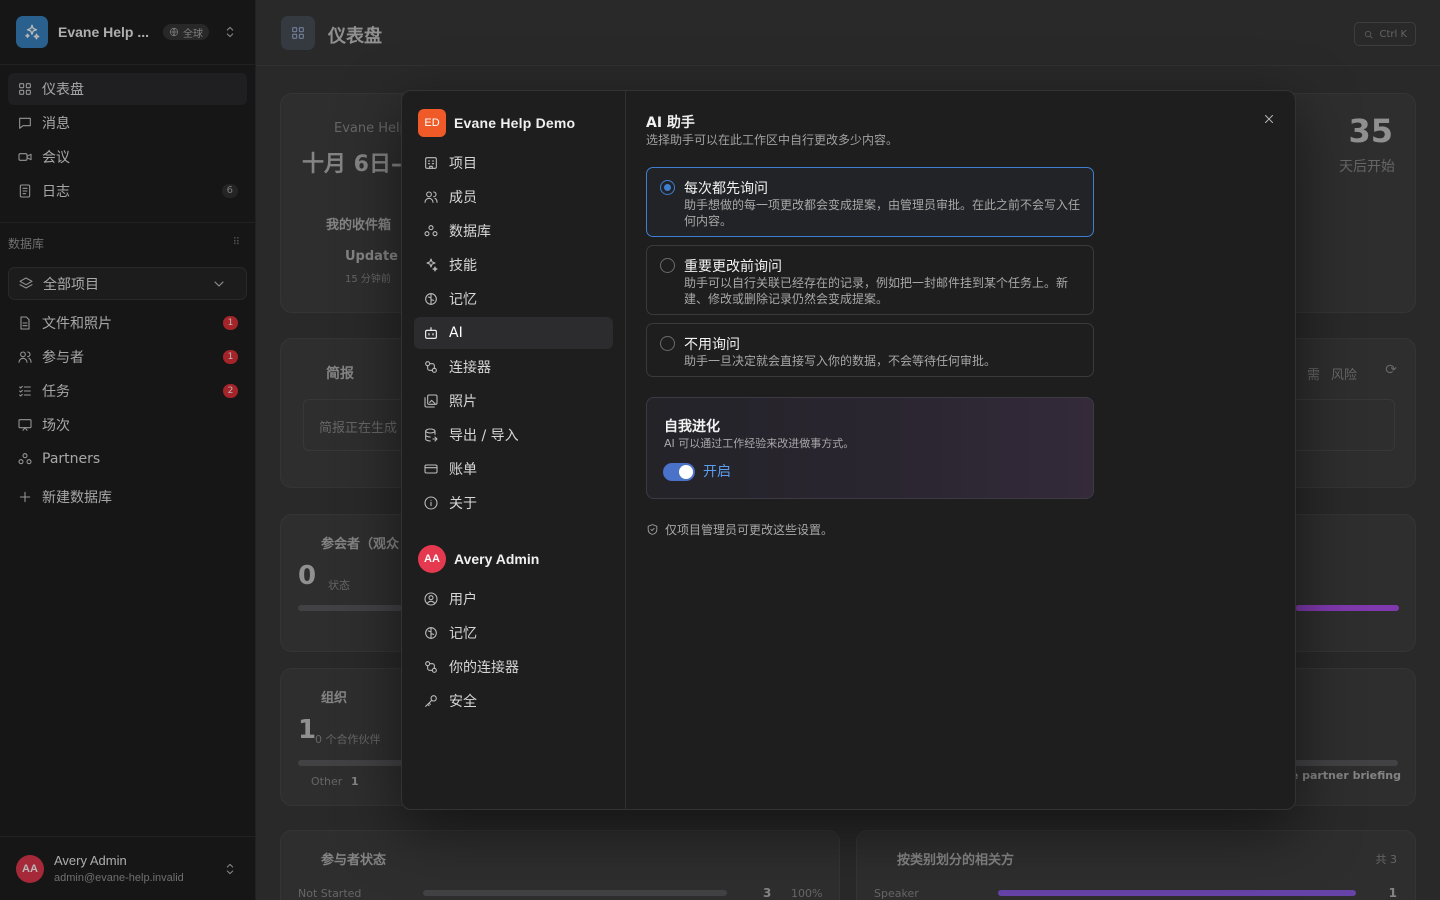 This screenshot has width=1440, height=900. I want to click on settings-item-memory: 记忆, so click(513, 299).